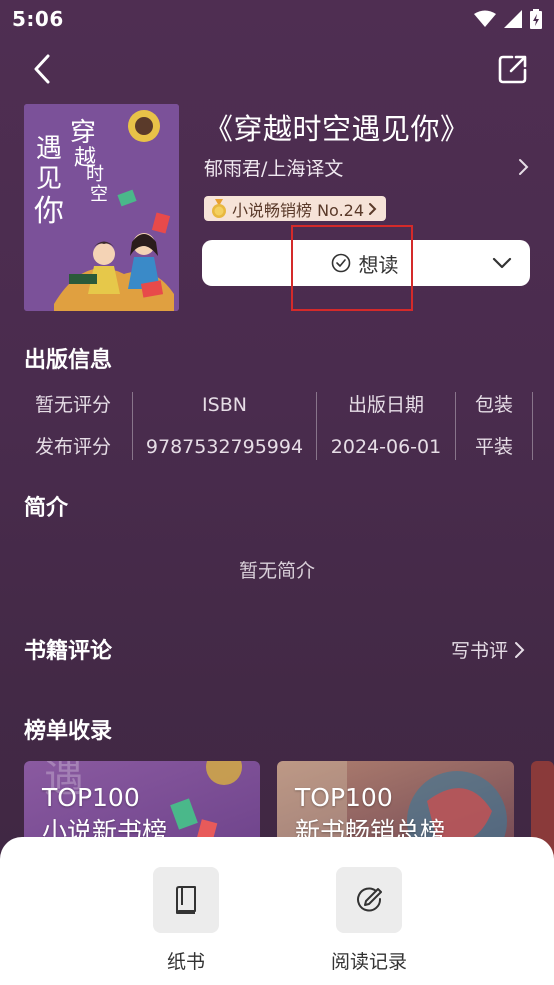 Image resolution: width=554 pixels, height=985 pixels. Describe the element at coordinates (224, 447) in the screenshot. I see `isbn-value: 9787532795994` at that location.